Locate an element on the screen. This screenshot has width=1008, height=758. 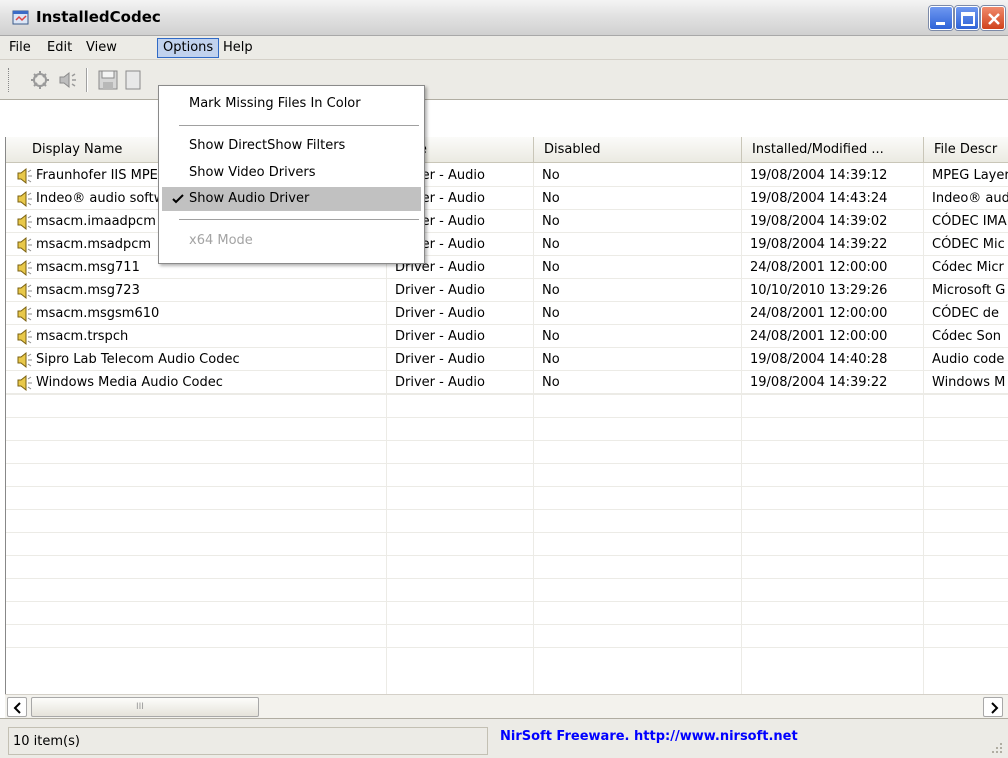
menu-edit: Edit is located at coordinates (59, 48).